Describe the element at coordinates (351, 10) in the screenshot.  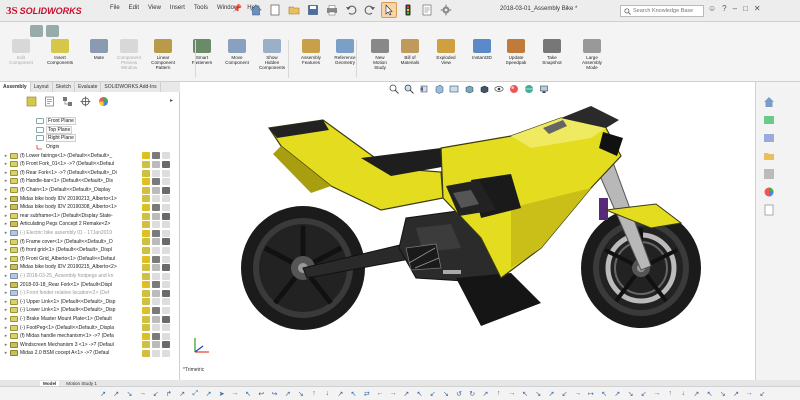
I see `undo-button` at that location.